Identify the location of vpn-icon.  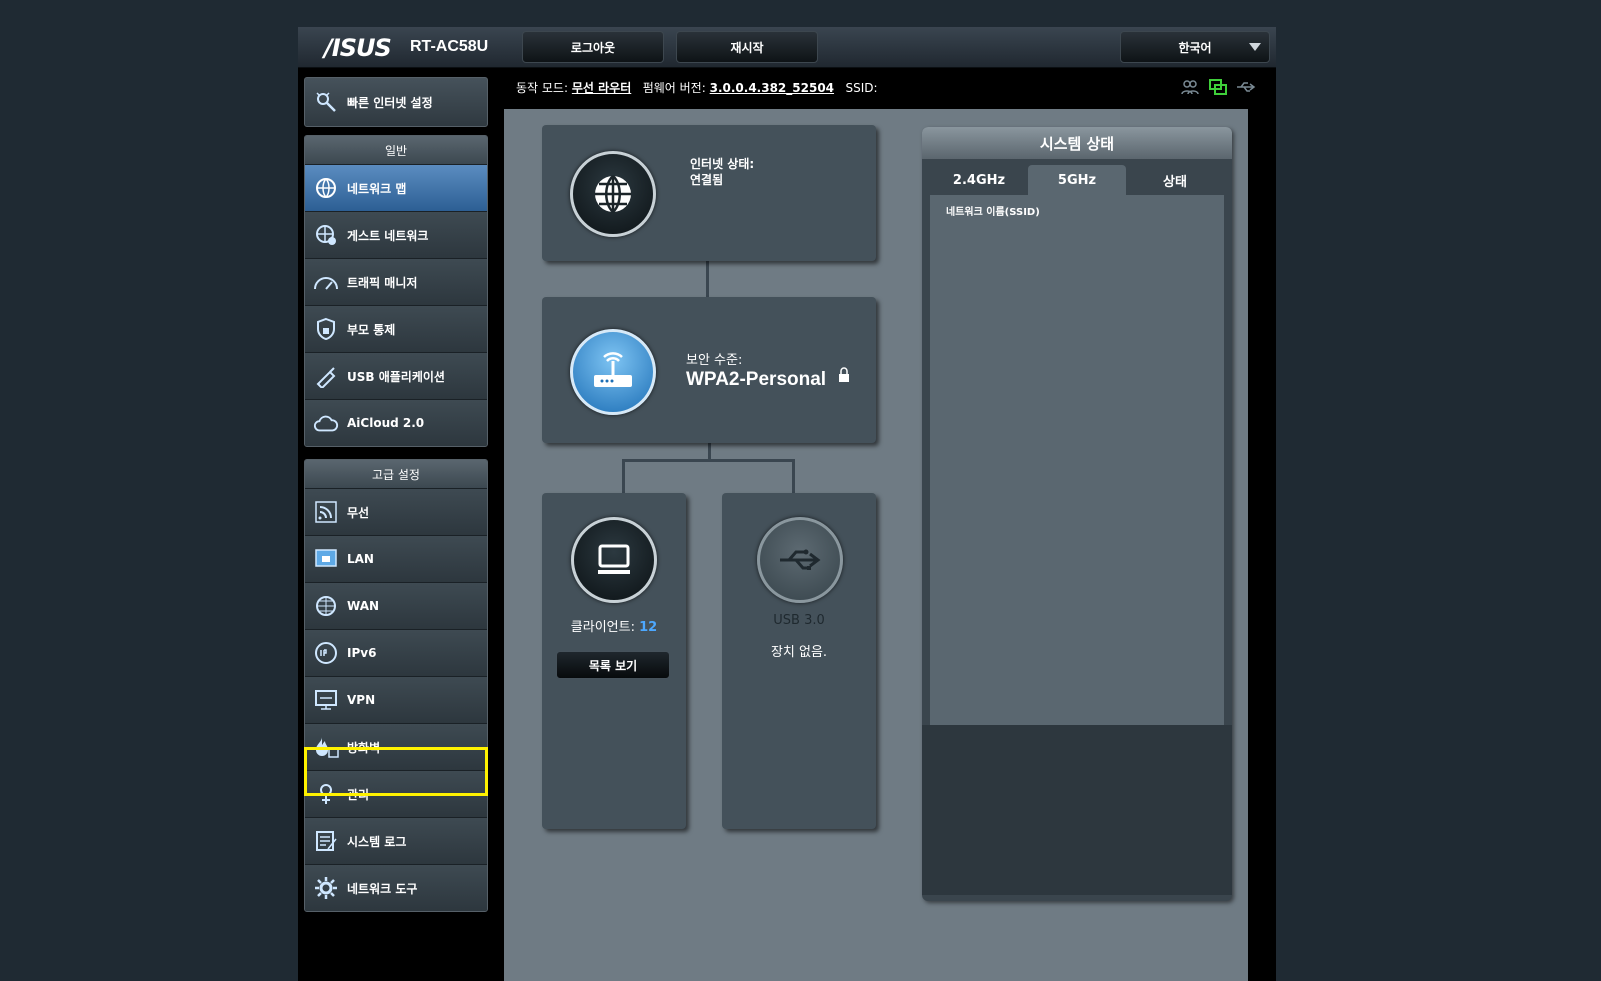
(326, 700).